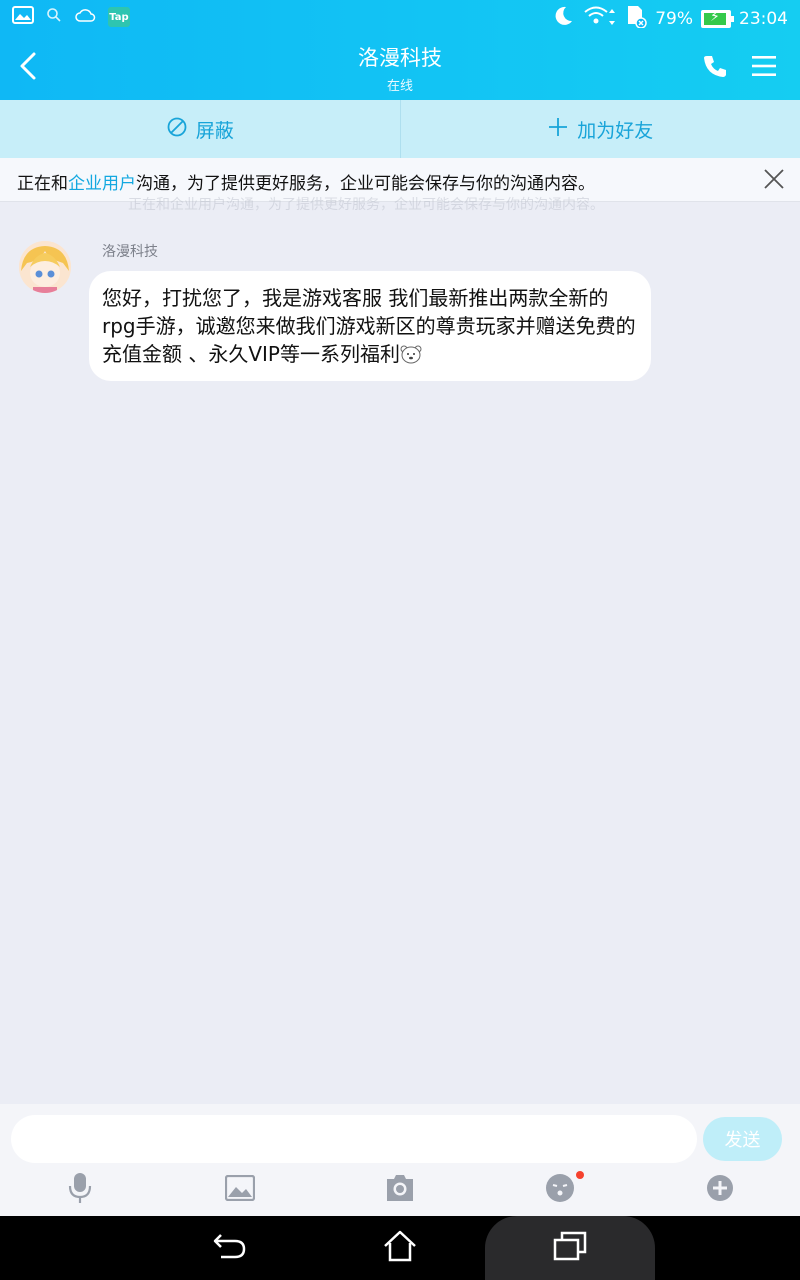 The width and height of the screenshot is (800, 1280). I want to click on image-button, so click(240, 1190).